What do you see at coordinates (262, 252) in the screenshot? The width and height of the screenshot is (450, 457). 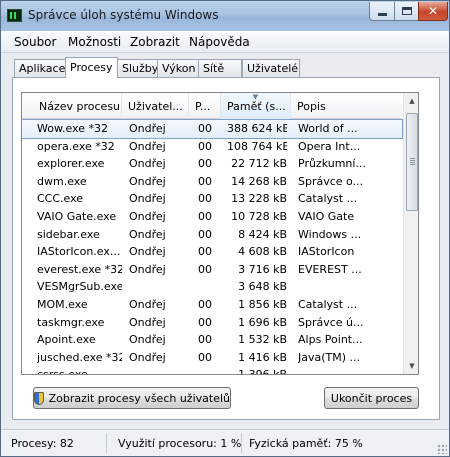 I see `memory-cell: 4 608 kB` at bounding box center [262, 252].